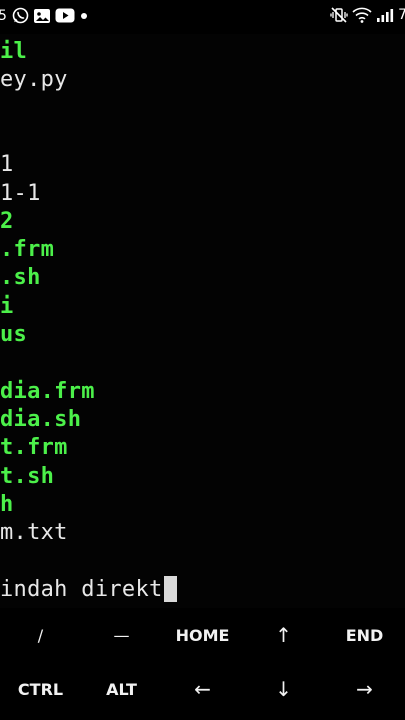  I want to click on terminal-line: il, so click(13, 52).